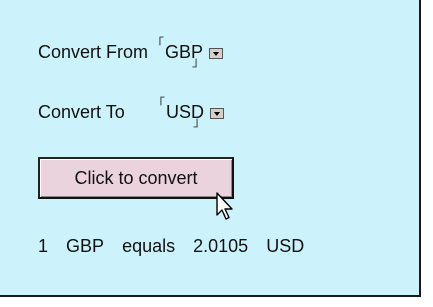 Image resolution: width=433 pixels, height=307 pixels. Describe the element at coordinates (285, 246) in the screenshot. I see `result-to-currency: USD` at that location.